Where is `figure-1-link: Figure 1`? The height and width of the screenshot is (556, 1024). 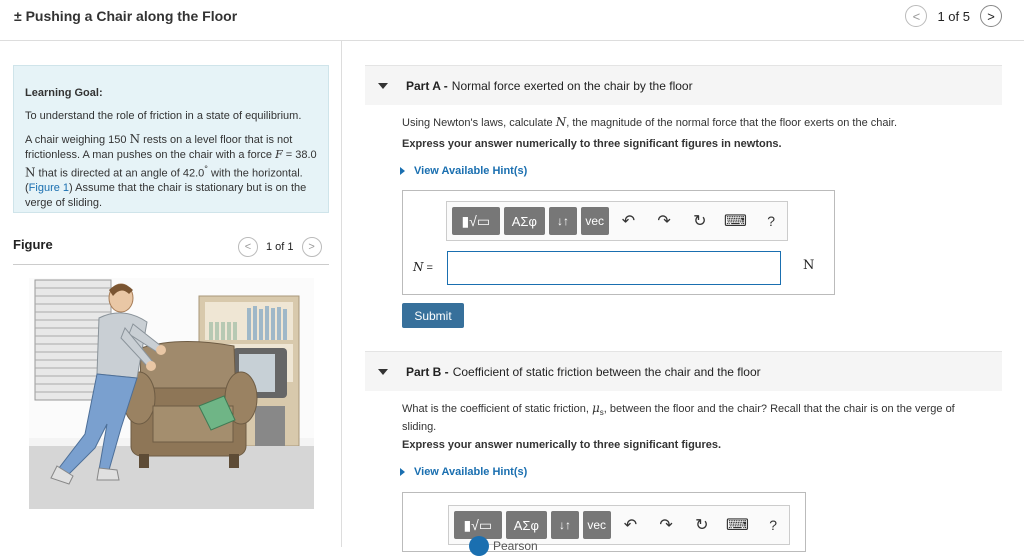 figure-1-link: Figure 1 is located at coordinates (49, 188).